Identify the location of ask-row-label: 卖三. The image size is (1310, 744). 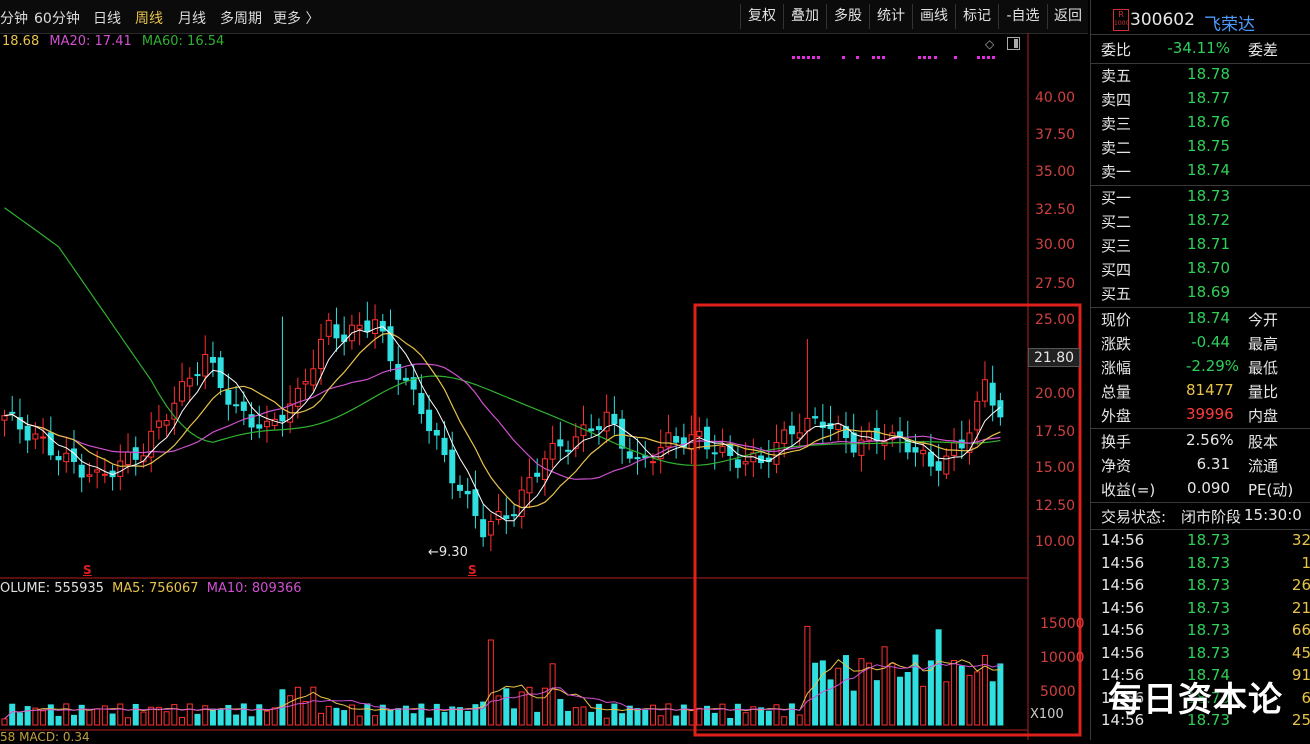
(1116, 124).